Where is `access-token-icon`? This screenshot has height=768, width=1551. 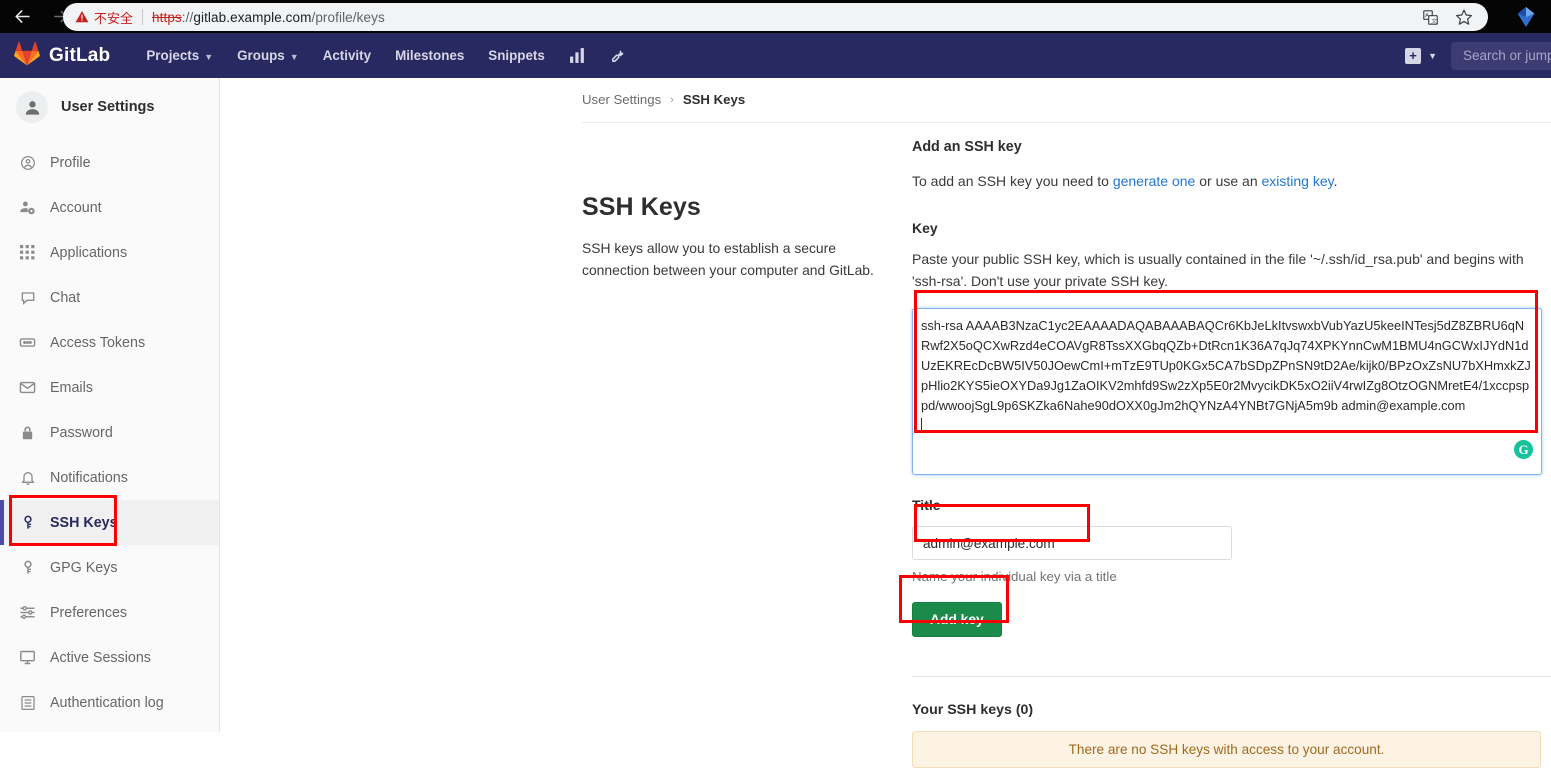 access-token-icon is located at coordinates (27, 342).